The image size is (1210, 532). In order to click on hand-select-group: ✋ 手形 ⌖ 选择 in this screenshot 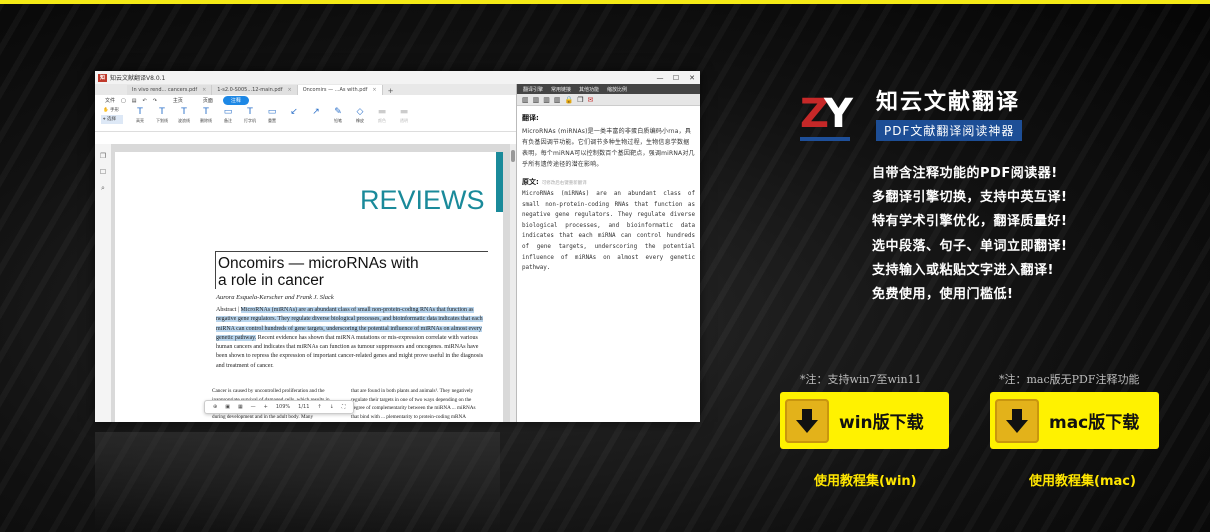, I will do `click(112, 115)`.